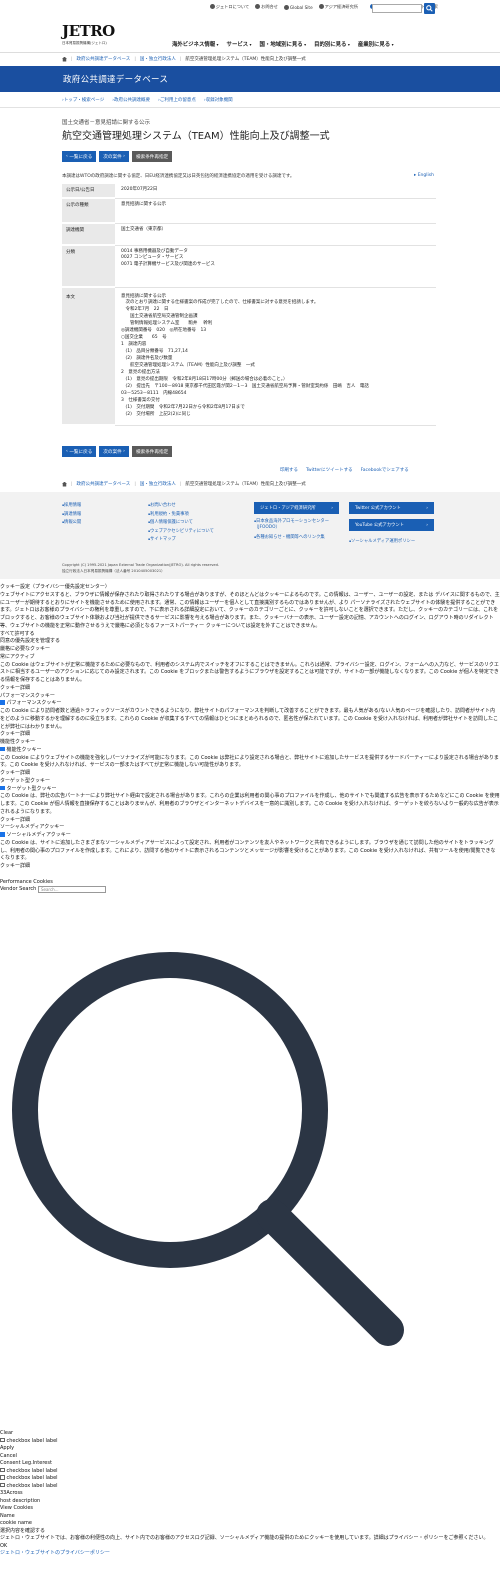  What do you see at coordinates (239, 44) in the screenshot?
I see `nav-item-services: サービス` at bounding box center [239, 44].